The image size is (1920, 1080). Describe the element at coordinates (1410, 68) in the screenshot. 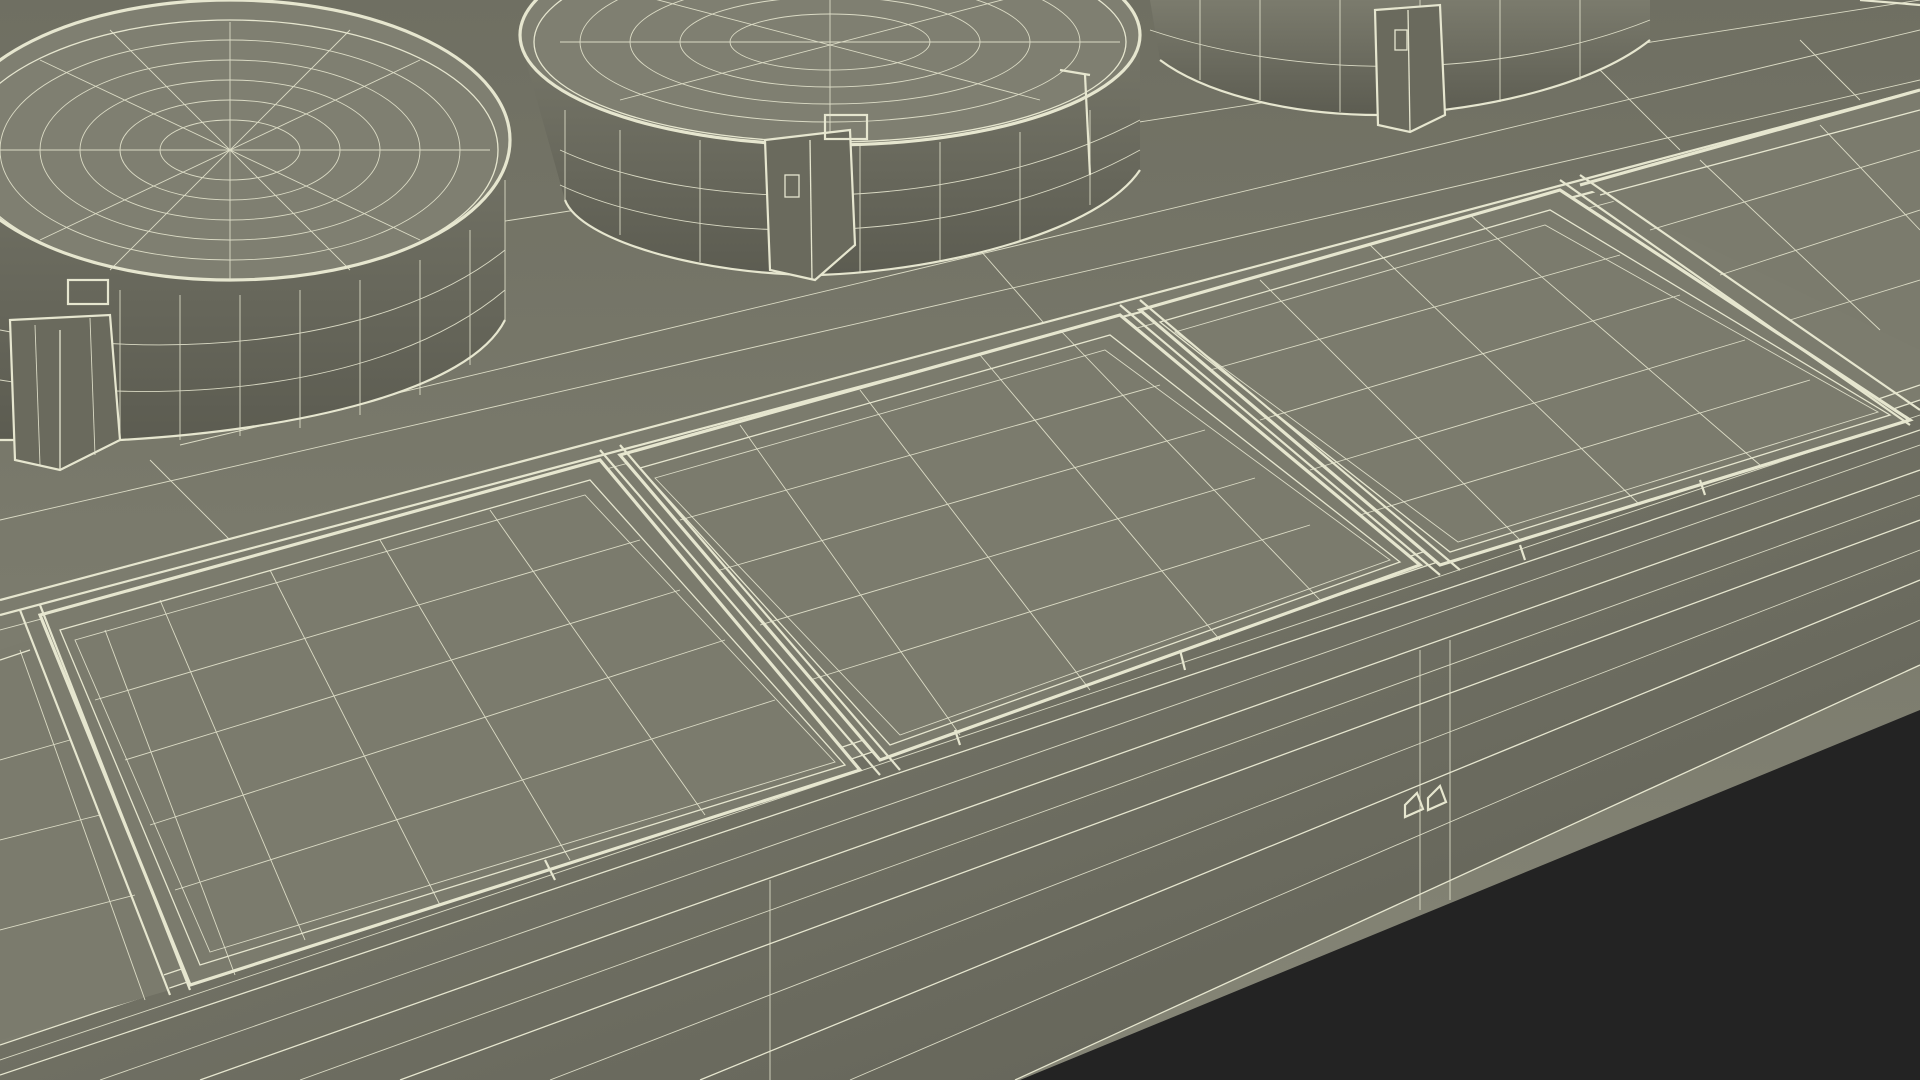

I see `stair-tower` at that location.